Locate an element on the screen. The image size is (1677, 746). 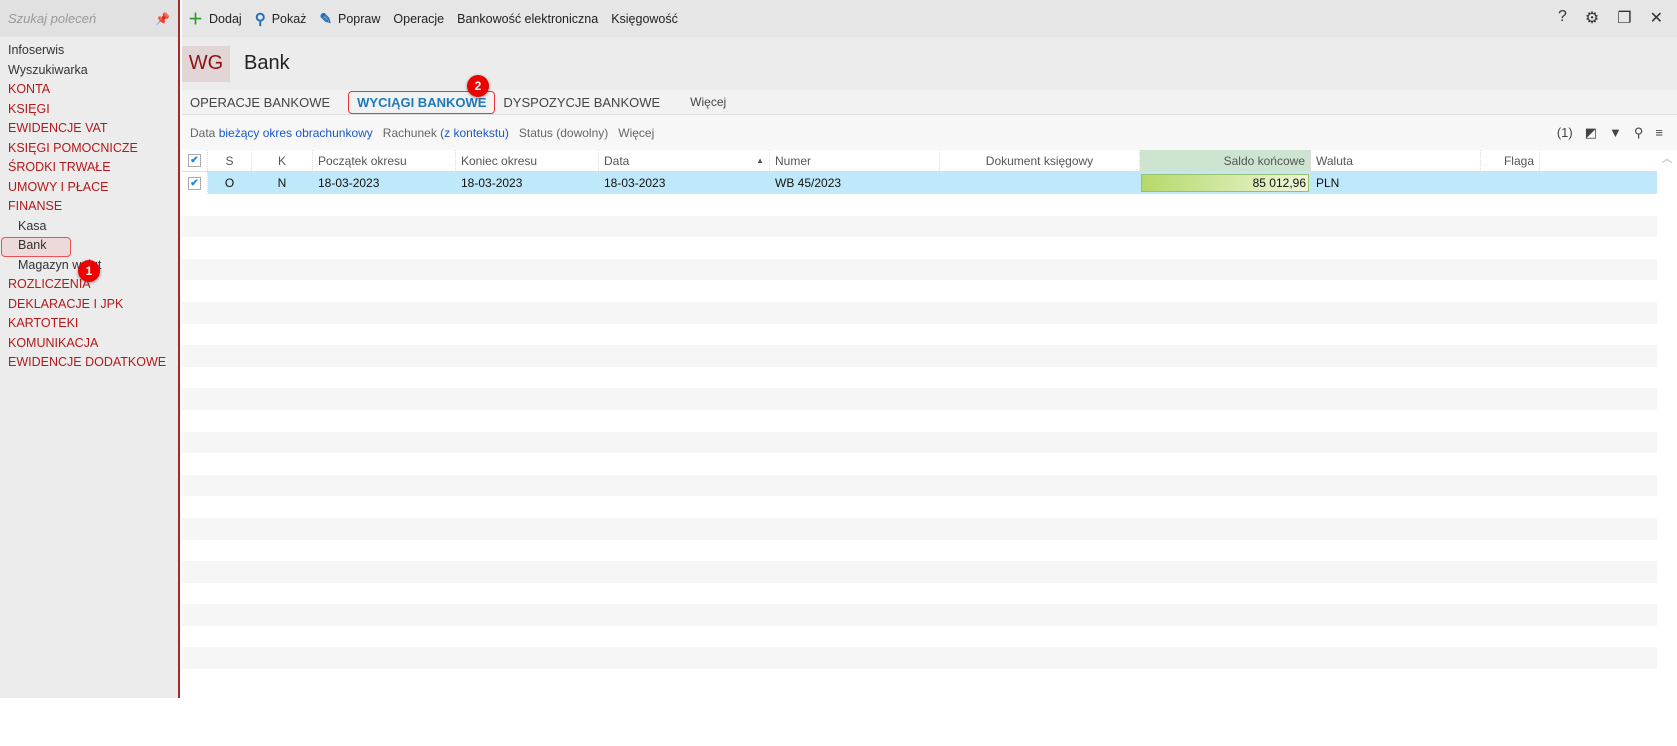
more-filters: Więcej is located at coordinates (636, 133).